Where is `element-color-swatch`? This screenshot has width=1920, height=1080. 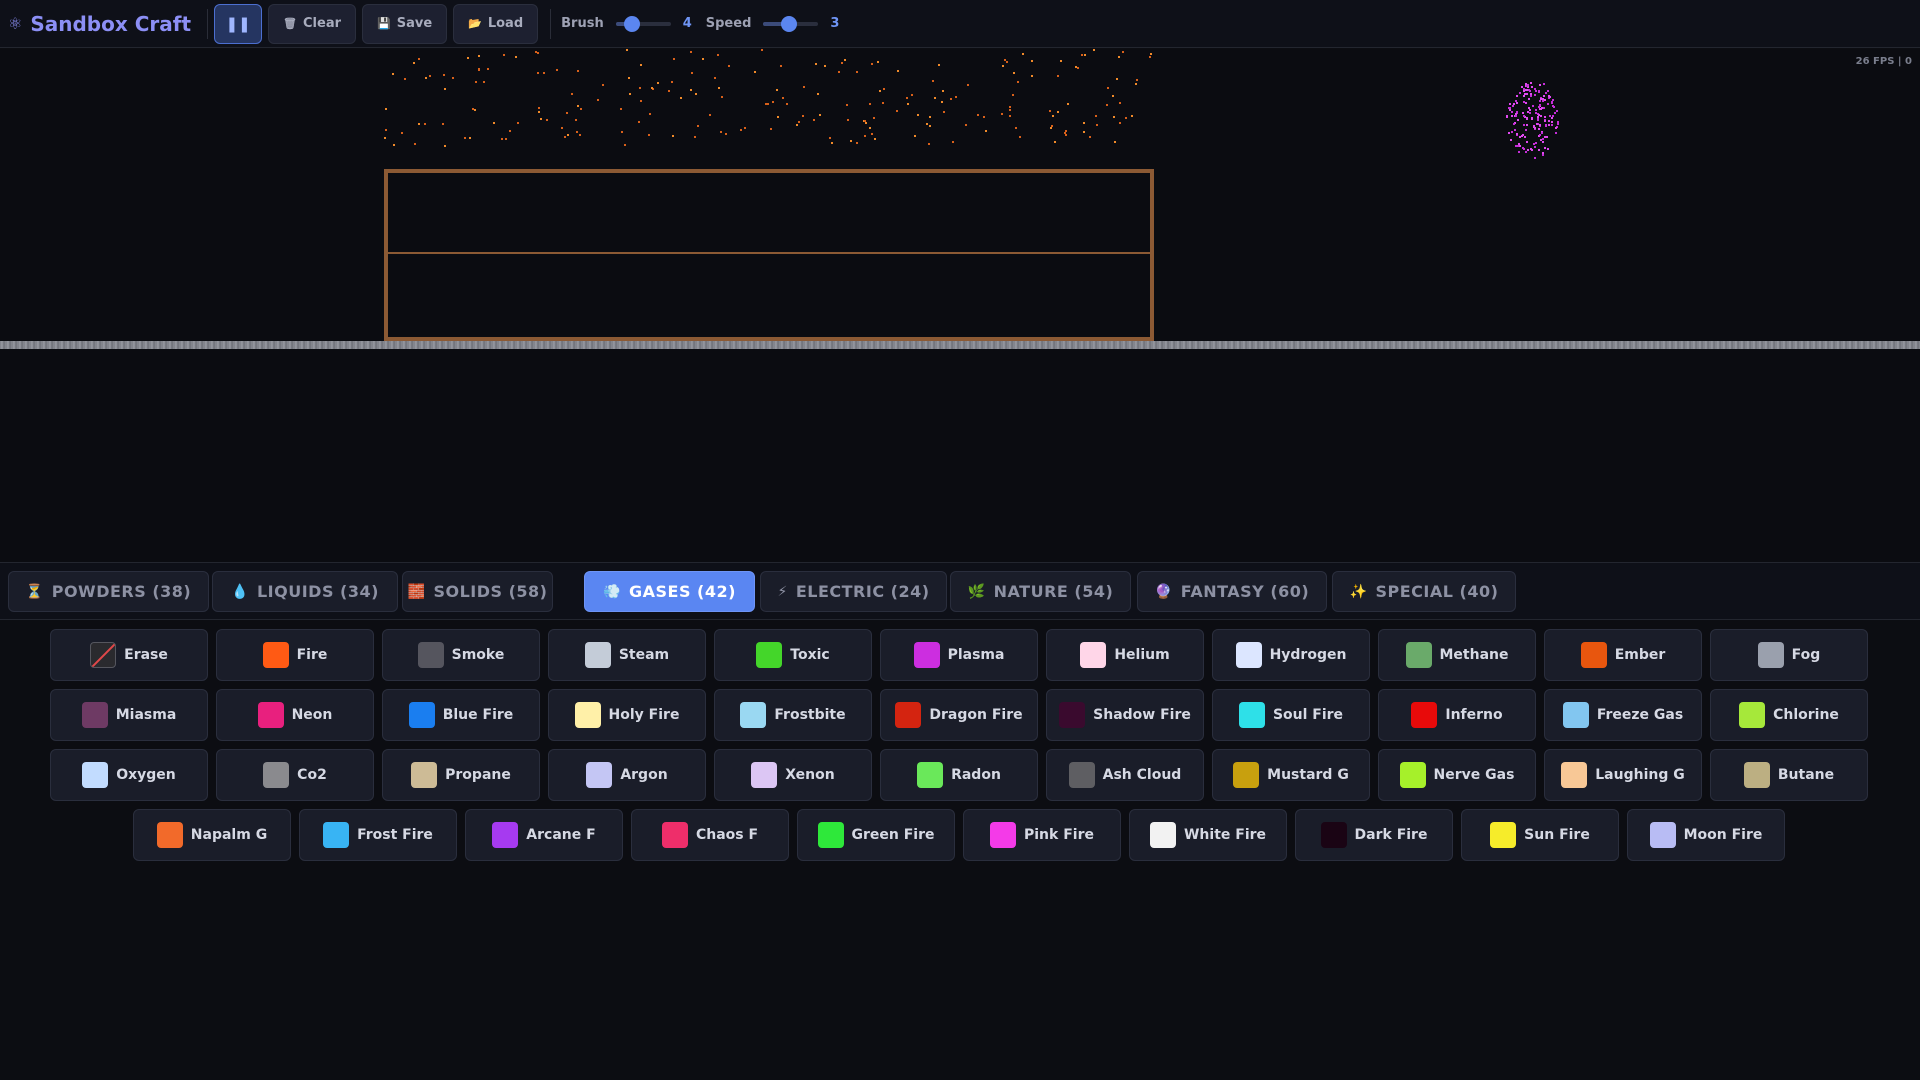
element-color-swatch is located at coordinates (421, 715).